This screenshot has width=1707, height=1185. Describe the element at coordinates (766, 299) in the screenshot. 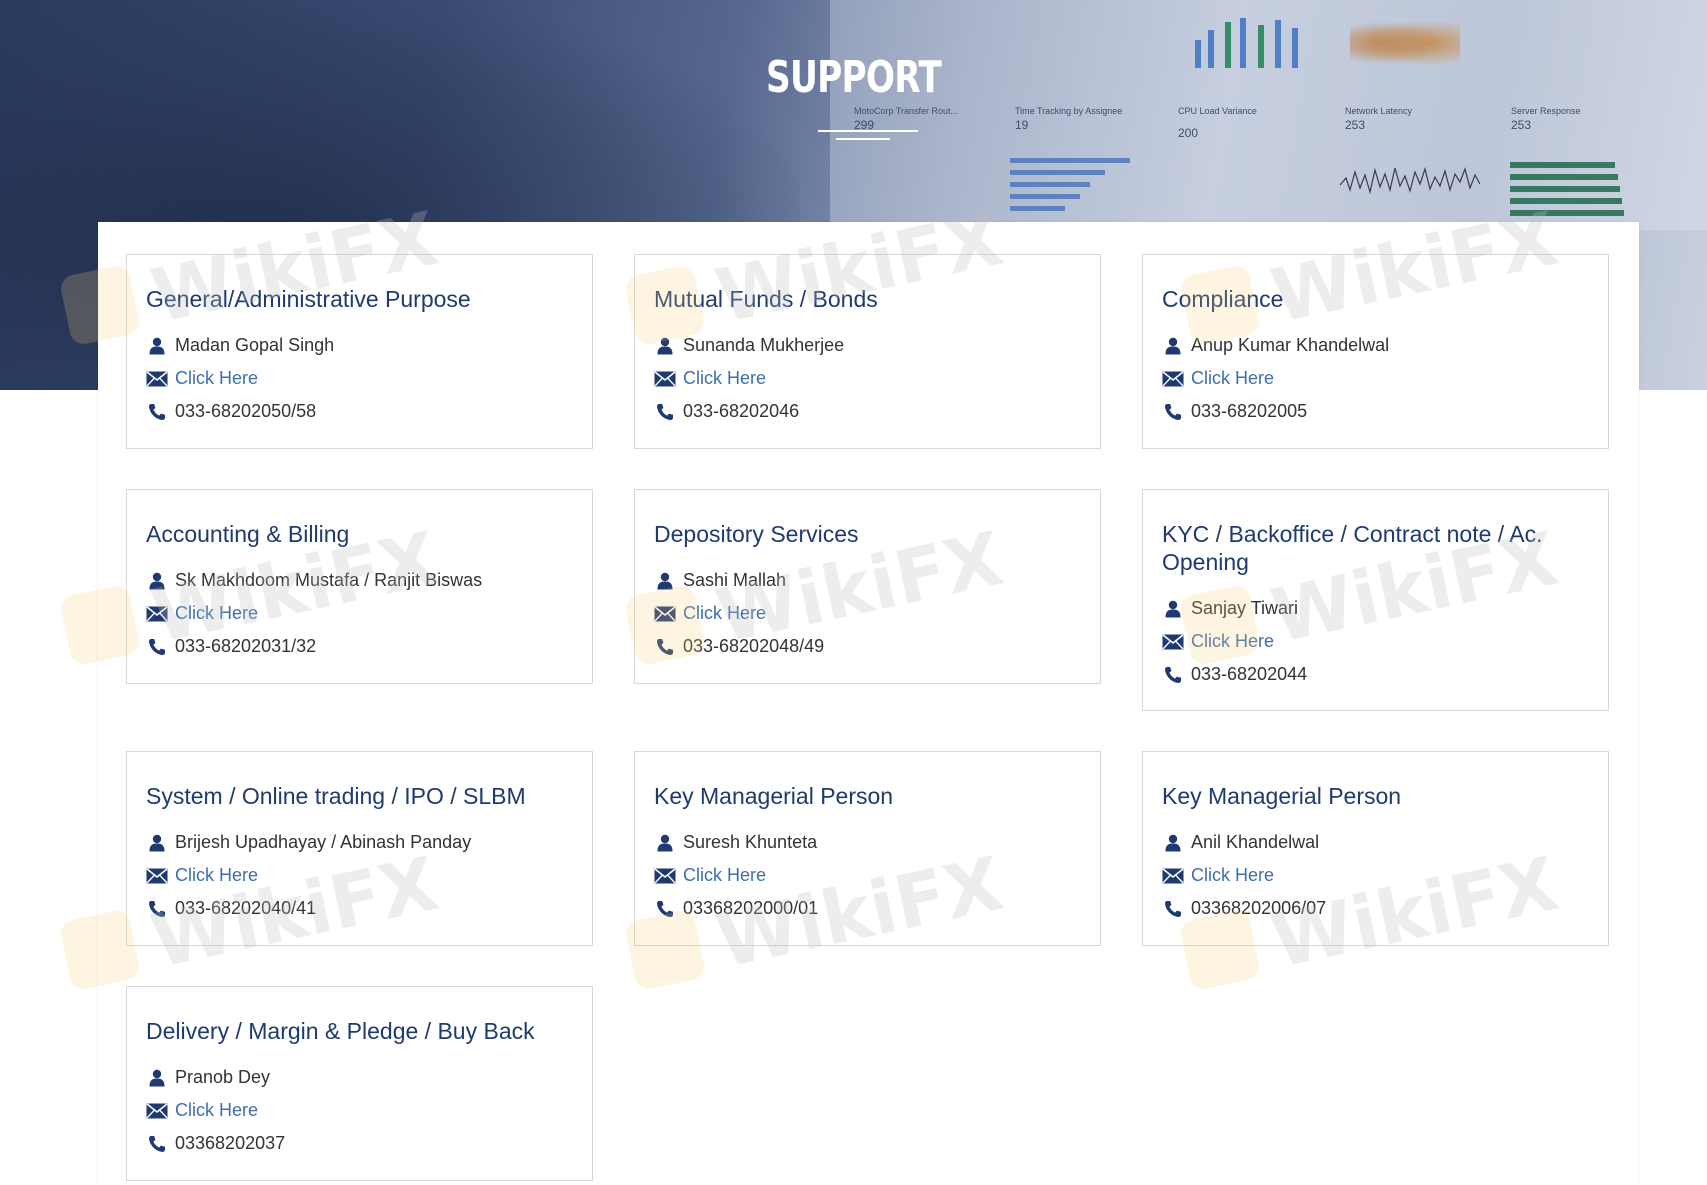

I see `card-title: Mutual Funds / Bonds` at that location.